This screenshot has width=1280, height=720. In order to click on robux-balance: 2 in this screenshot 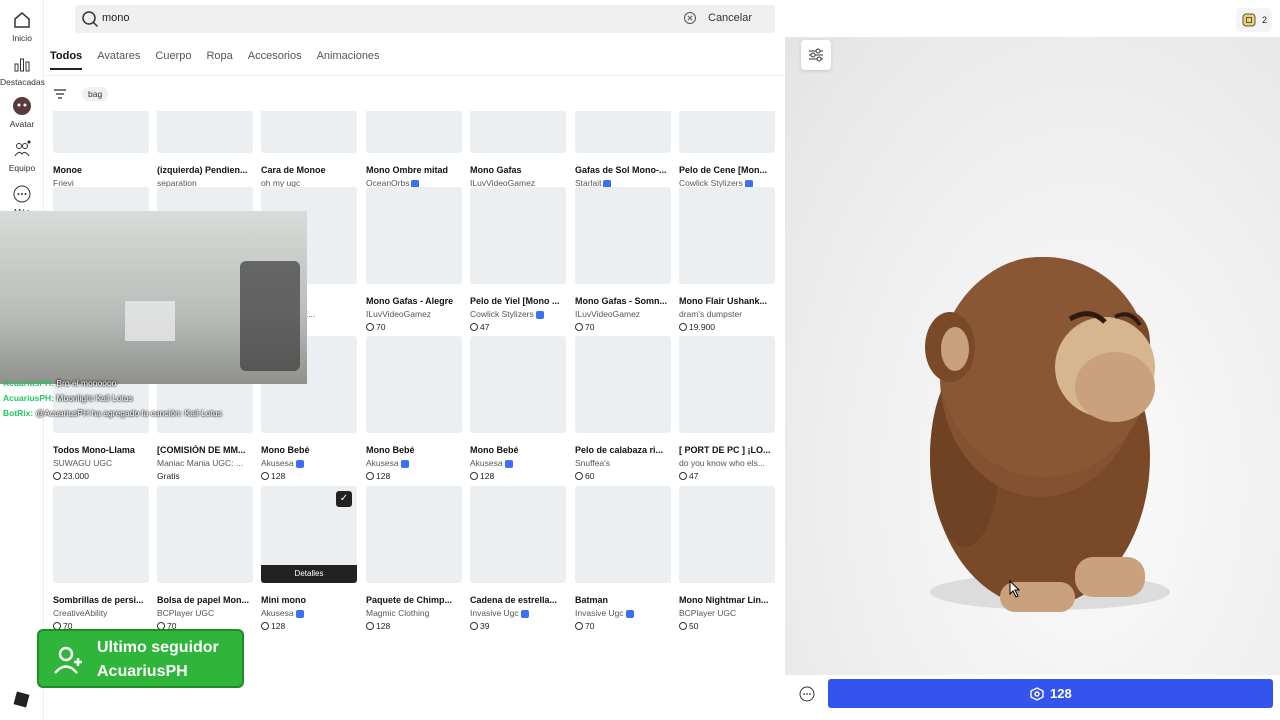, I will do `click(1254, 20)`.